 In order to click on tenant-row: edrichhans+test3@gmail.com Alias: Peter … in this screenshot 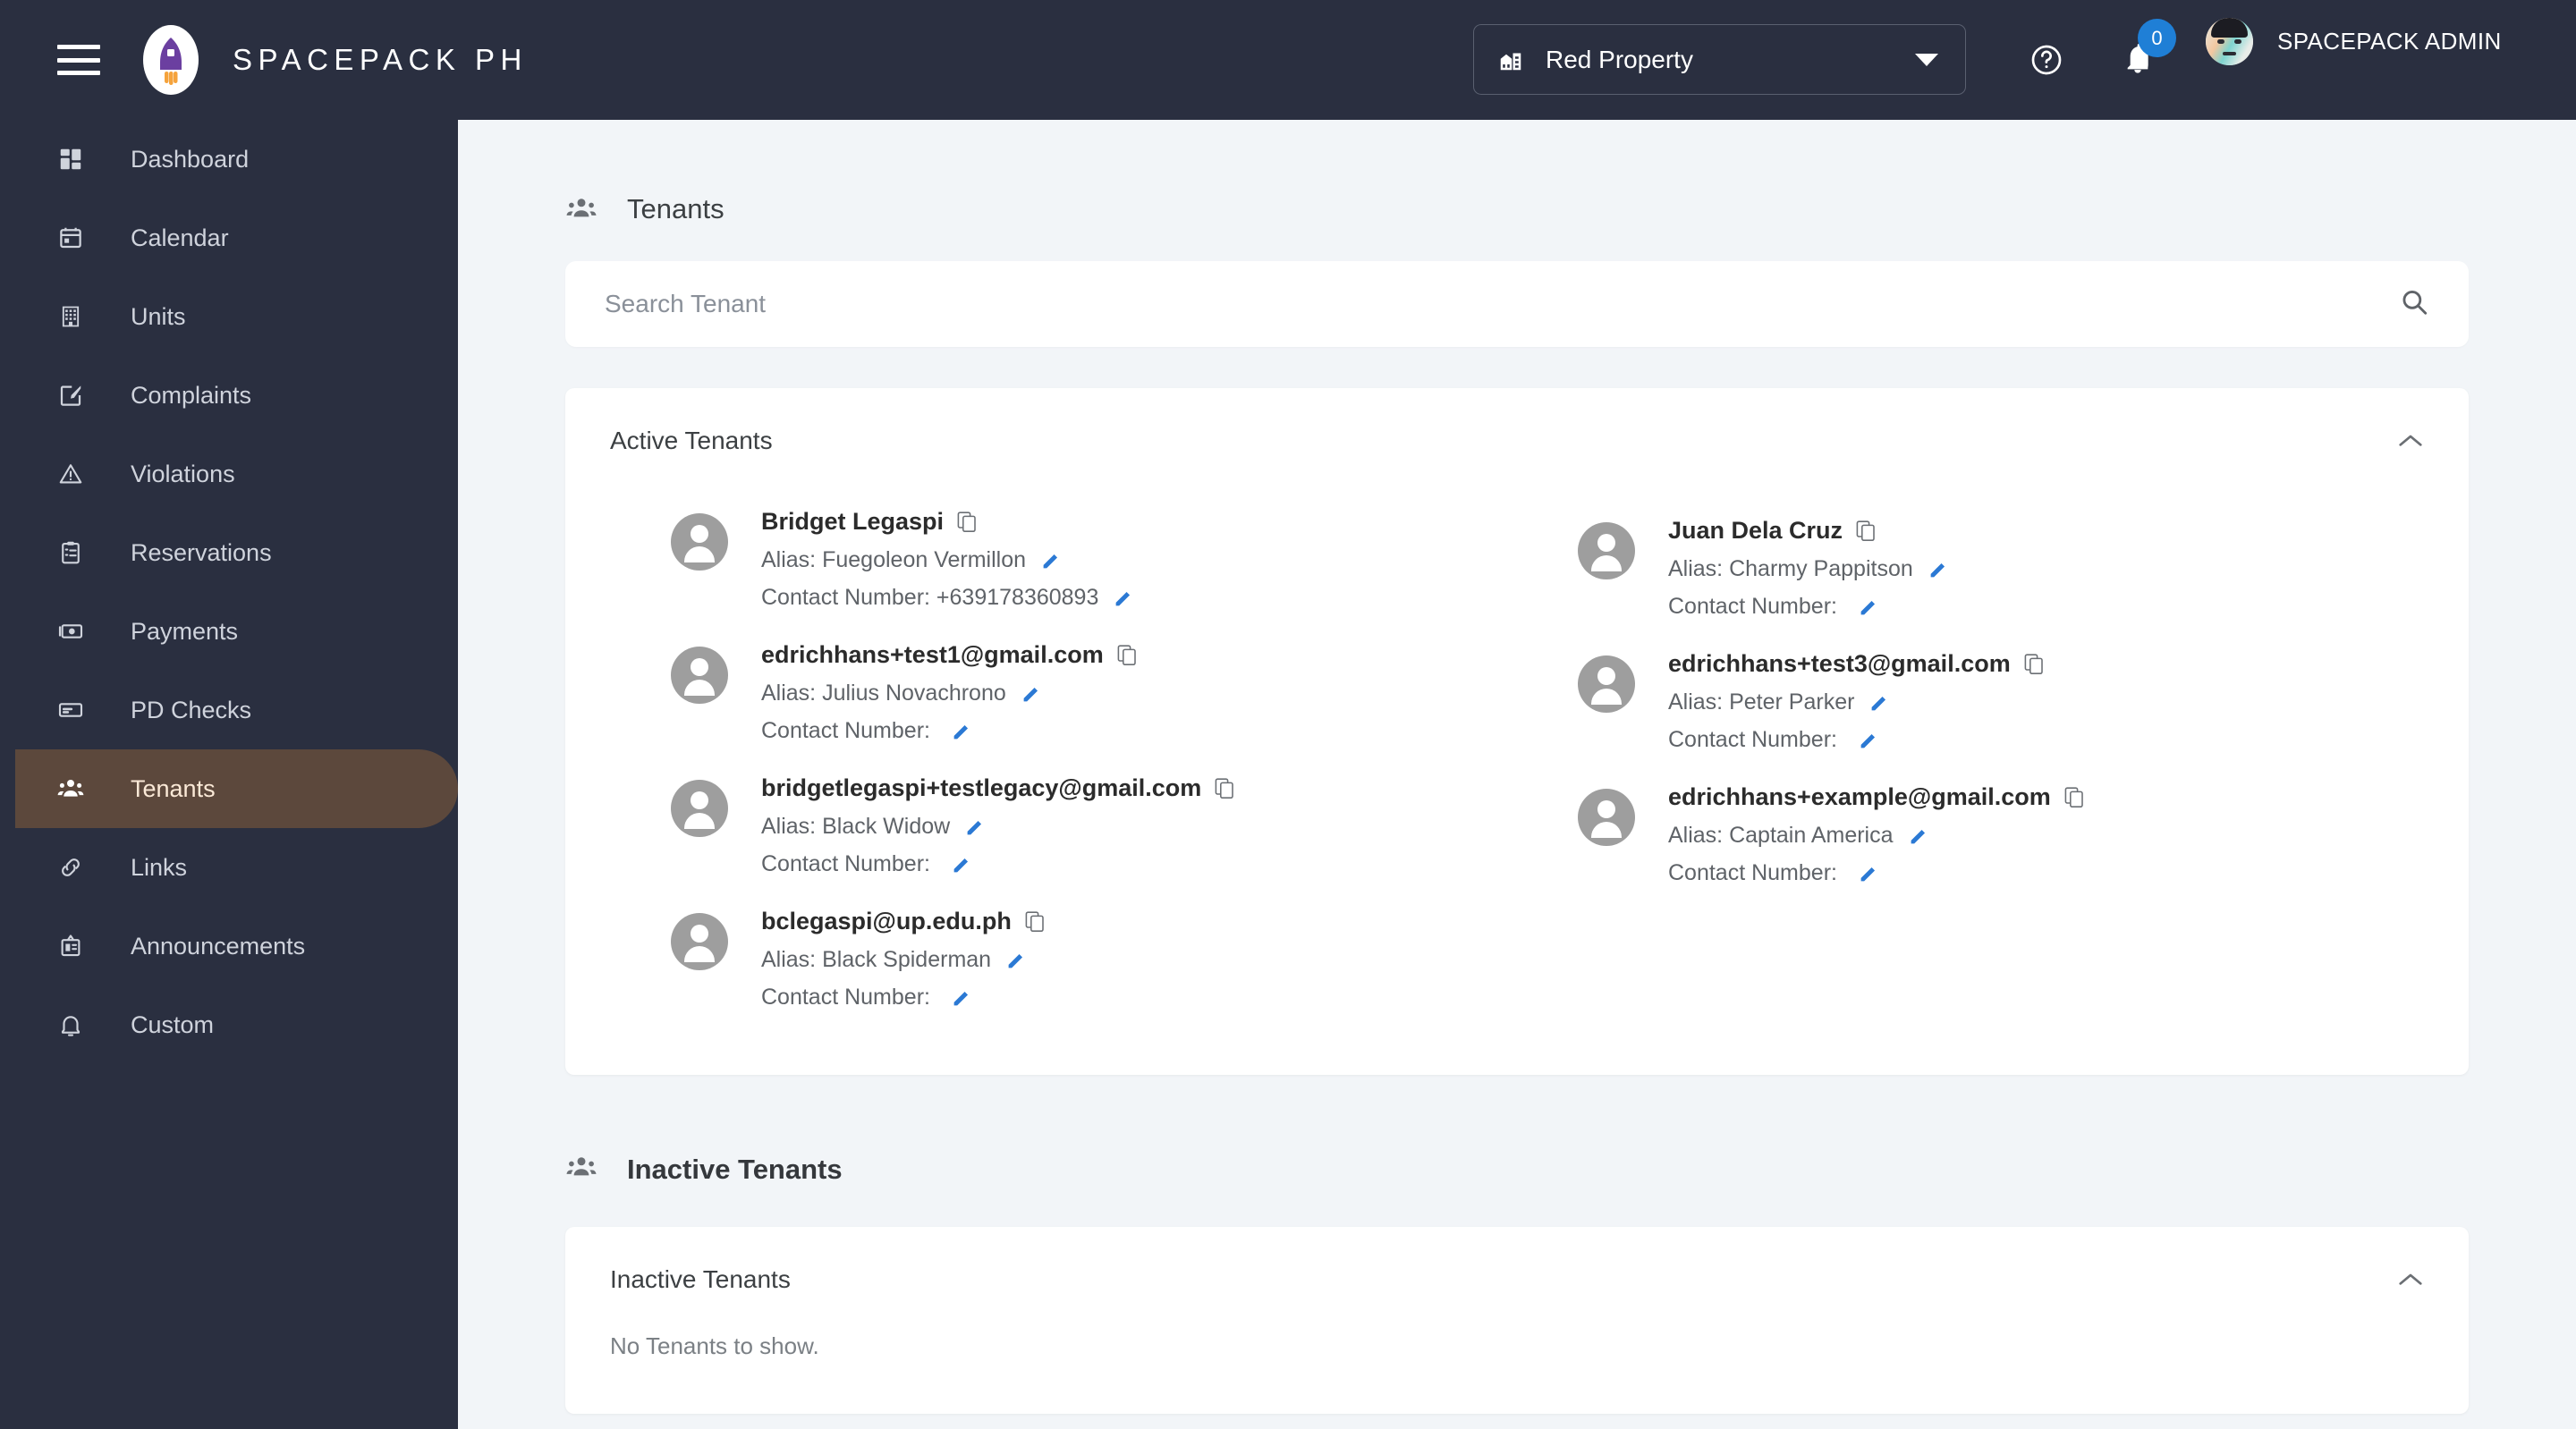, I will do `click(1970, 702)`.